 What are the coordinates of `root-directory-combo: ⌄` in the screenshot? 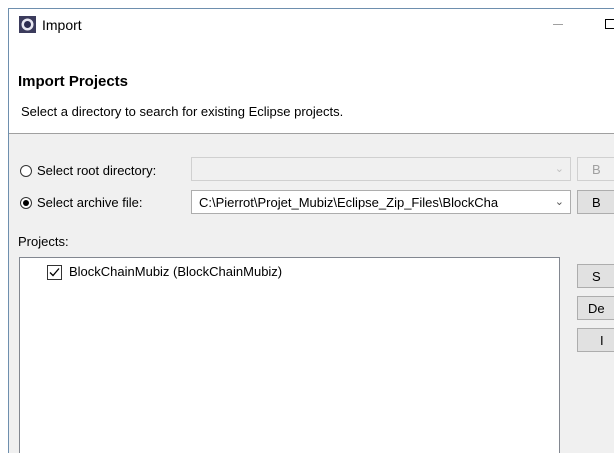 It's located at (381, 169).